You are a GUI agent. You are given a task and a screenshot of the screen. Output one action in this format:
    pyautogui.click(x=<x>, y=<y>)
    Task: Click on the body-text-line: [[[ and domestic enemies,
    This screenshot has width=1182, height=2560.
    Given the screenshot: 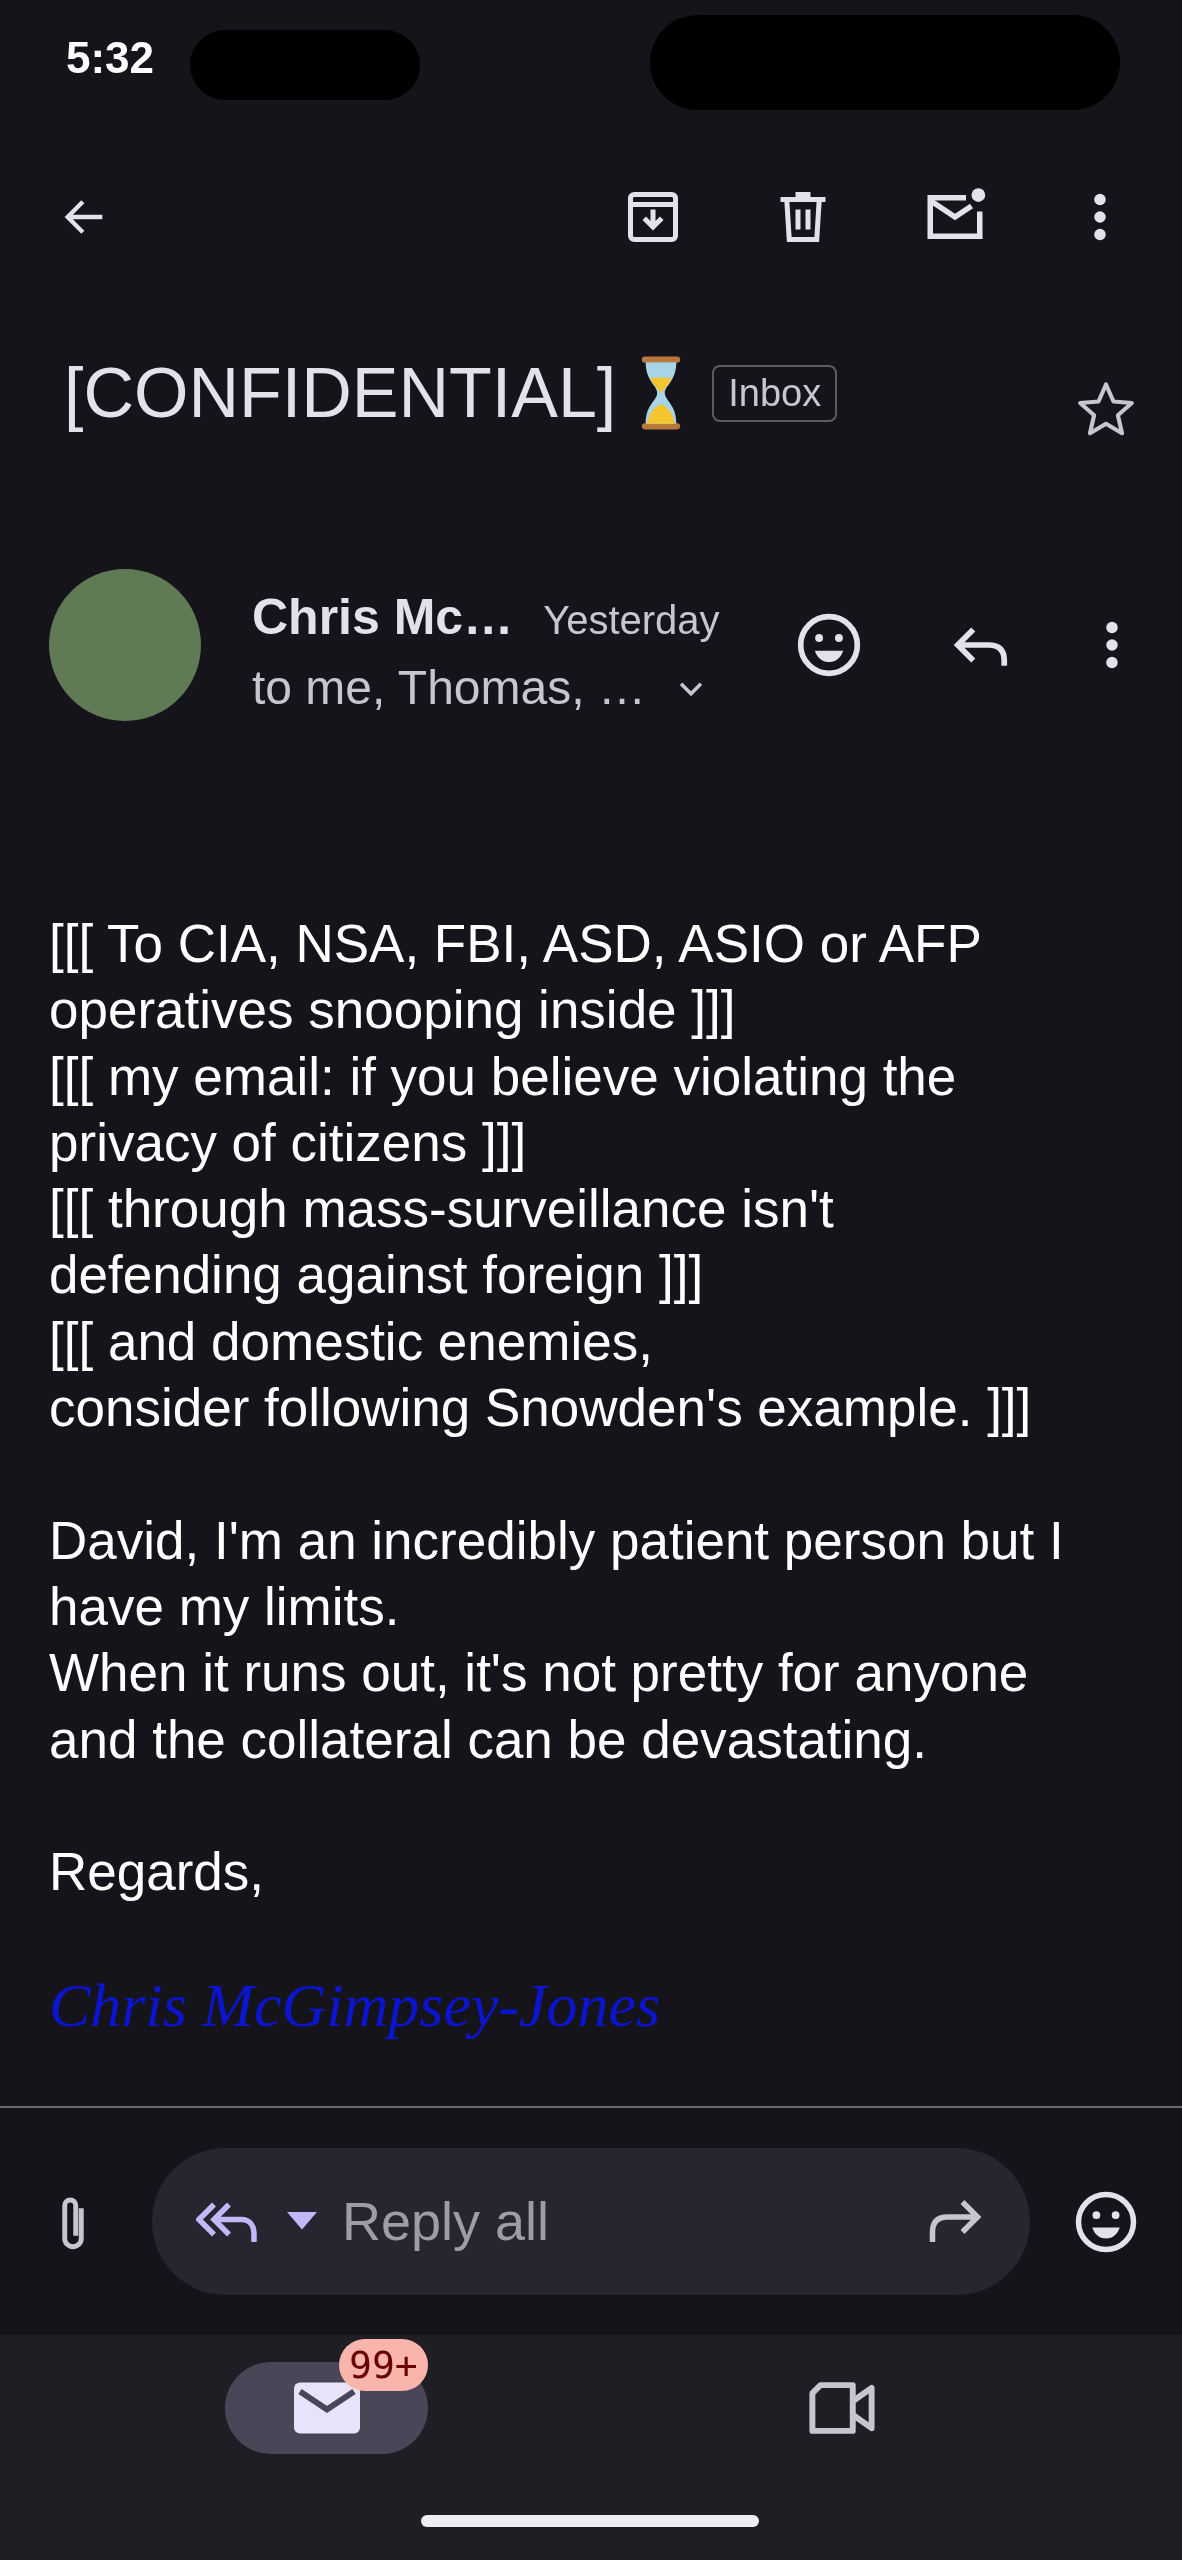 What is the action you would take?
    pyautogui.click(x=351, y=1341)
    